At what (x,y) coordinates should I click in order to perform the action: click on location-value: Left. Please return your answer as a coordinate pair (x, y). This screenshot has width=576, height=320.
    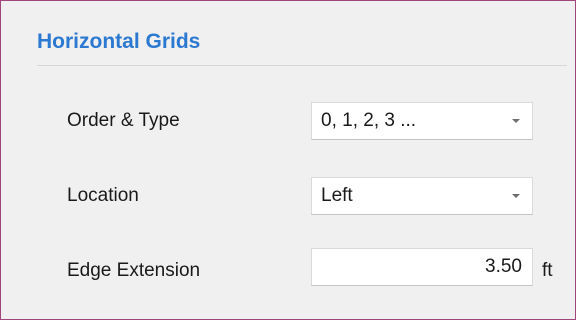
    Looking at the image, I should click on (337, 195).